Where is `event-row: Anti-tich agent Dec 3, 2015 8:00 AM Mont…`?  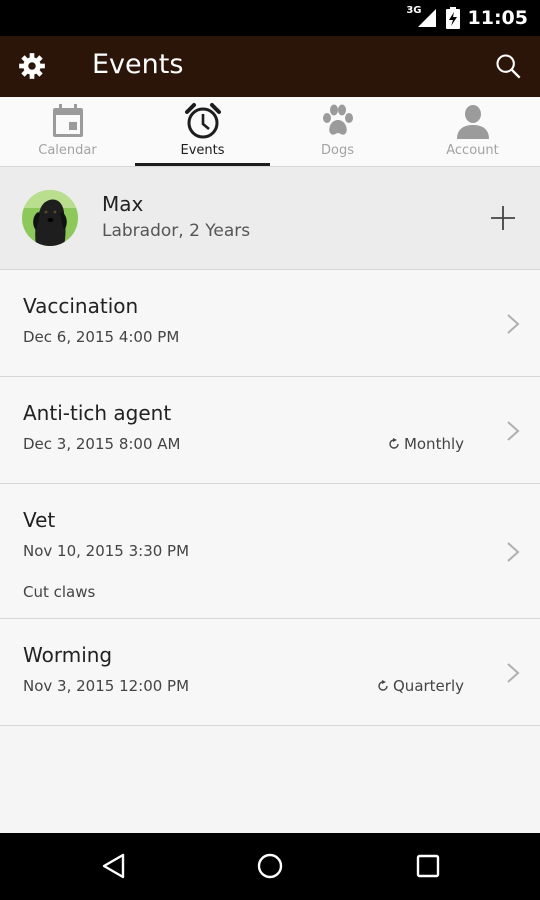
event-row: Anti-tich agent Dec 3, 2015 8:00 AM Mont… is located at coordinates (270, 430).